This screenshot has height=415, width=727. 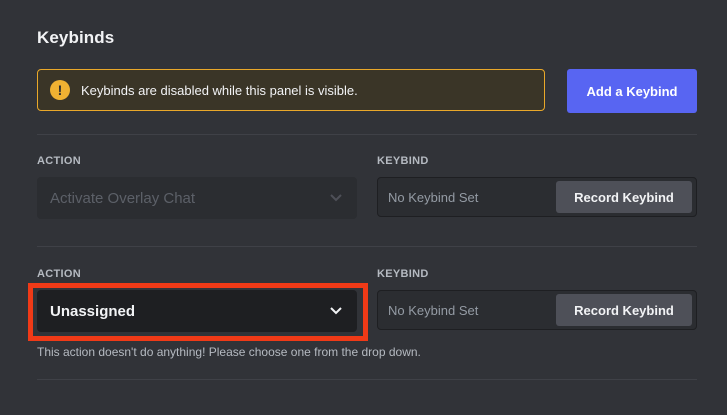 What do you see at coordinates (632, 91) in the screenshot?
I see `add-keybind-button: Add a Keybind` at bounding box center [632, 91].